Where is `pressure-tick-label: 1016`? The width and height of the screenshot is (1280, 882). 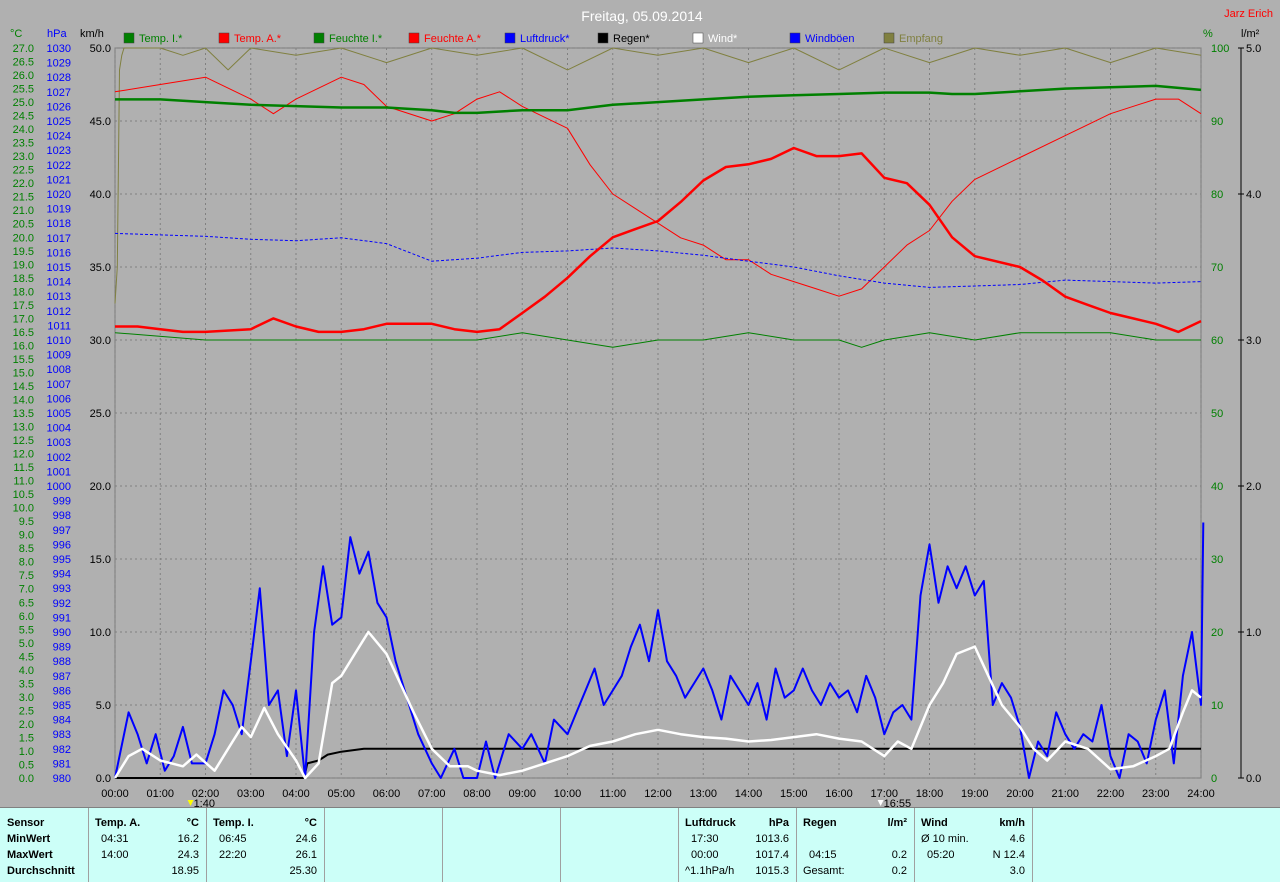 pressure-tick-label: 1016 is located at coordinates (59, 253).